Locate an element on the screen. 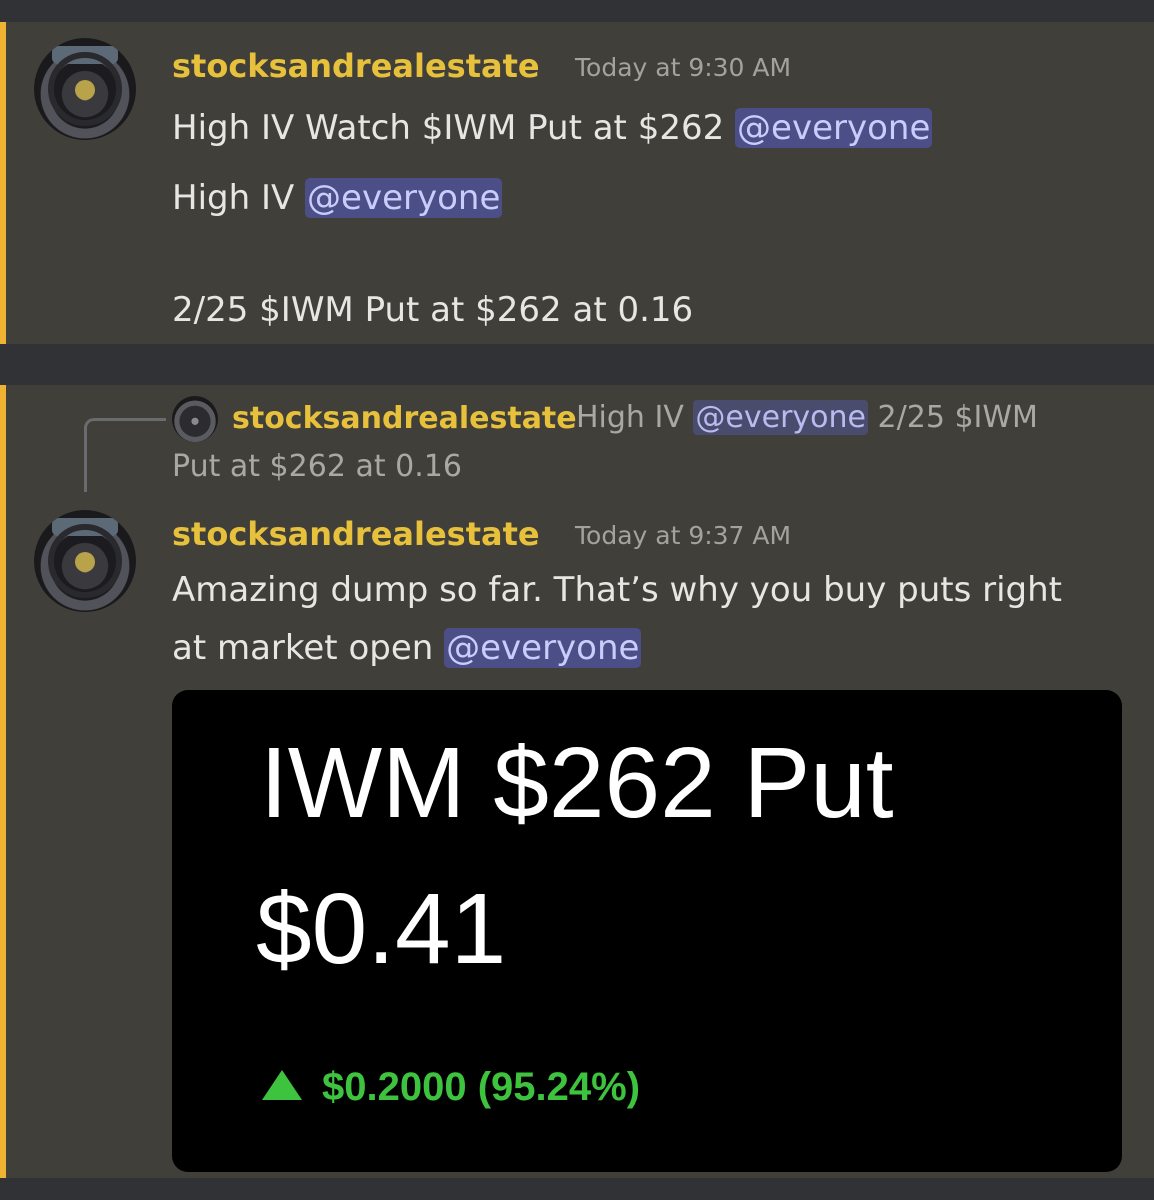 The height and width of the screenshot is (1200, 1154). attachment-title: IWM $262 Put is located at coordinates (577, 783).